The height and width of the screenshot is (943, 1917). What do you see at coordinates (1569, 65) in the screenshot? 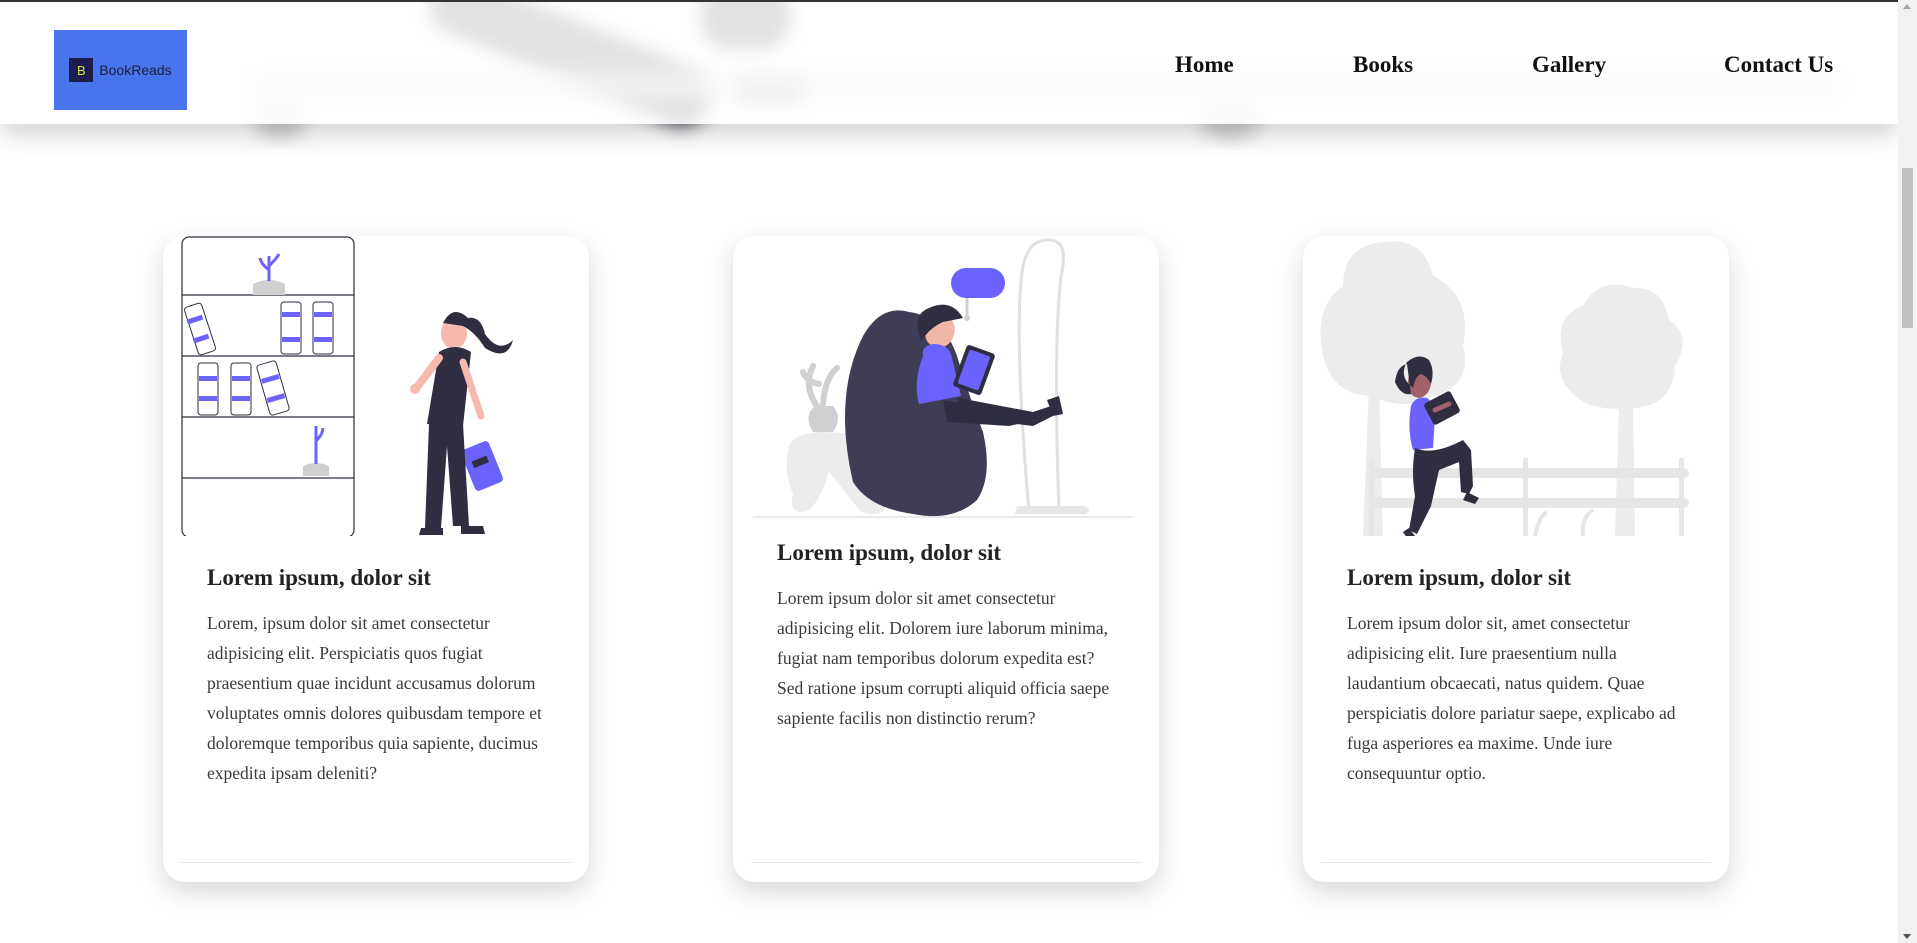
I see `nav-gallery: Gallery` at bounding box center [1569, 65].